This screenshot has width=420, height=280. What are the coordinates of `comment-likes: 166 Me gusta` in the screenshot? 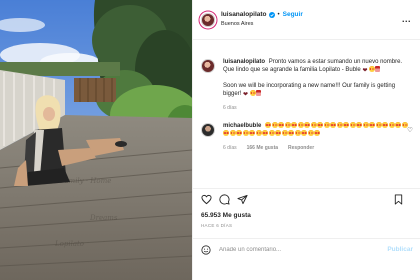 It's located at (262, 148).